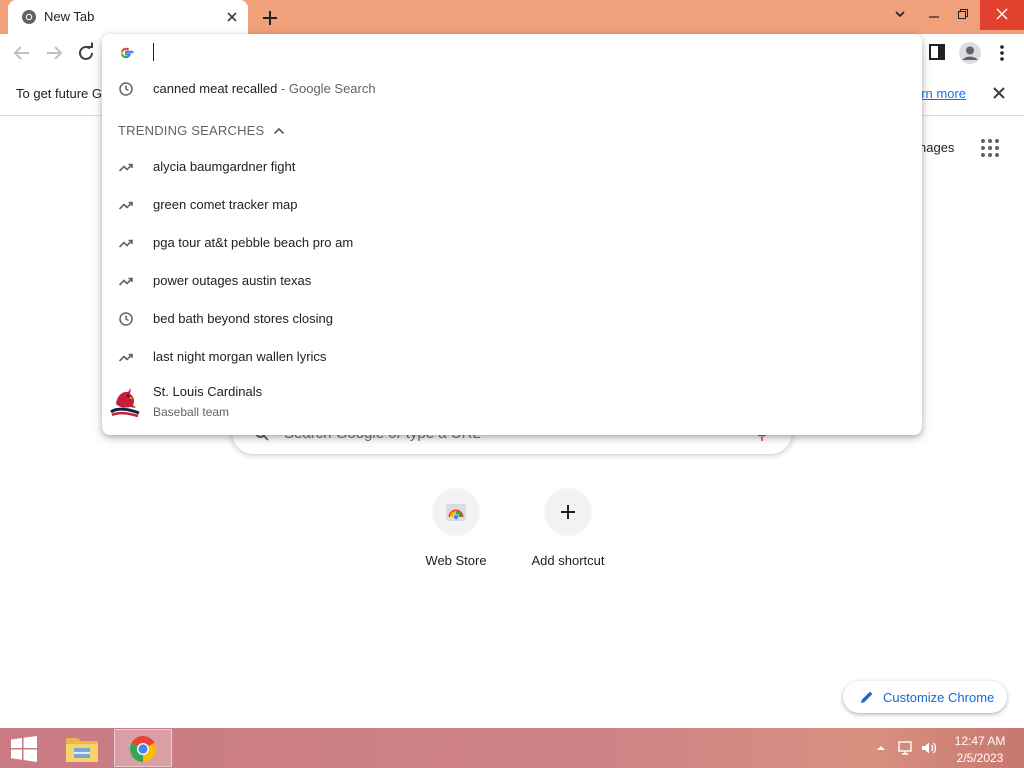 Image resolution: width=1024 pixels, height=768 pixels. I want to click on more-menu-icon, so click(1002, 53).